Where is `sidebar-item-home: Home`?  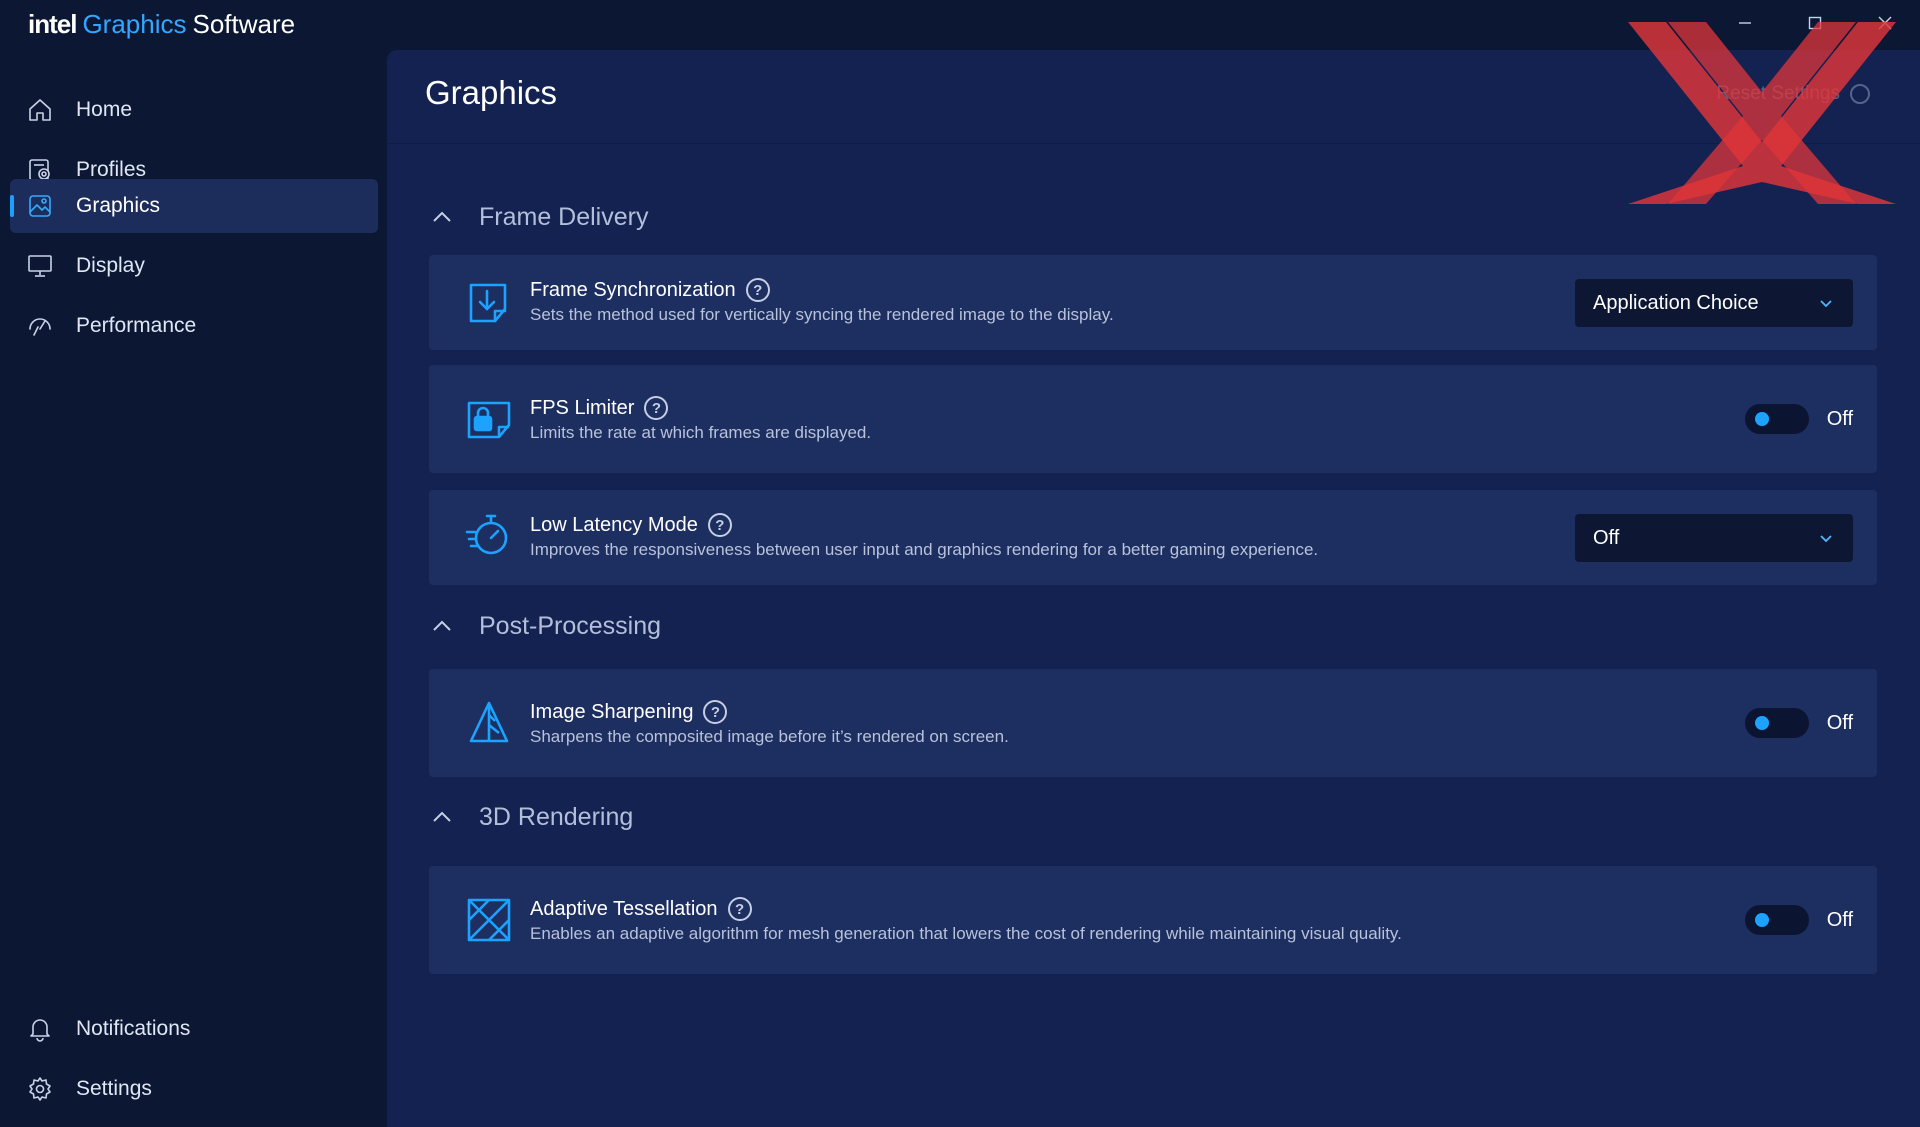
sidebar-item-home: Home is located at coordinates (194, 110).